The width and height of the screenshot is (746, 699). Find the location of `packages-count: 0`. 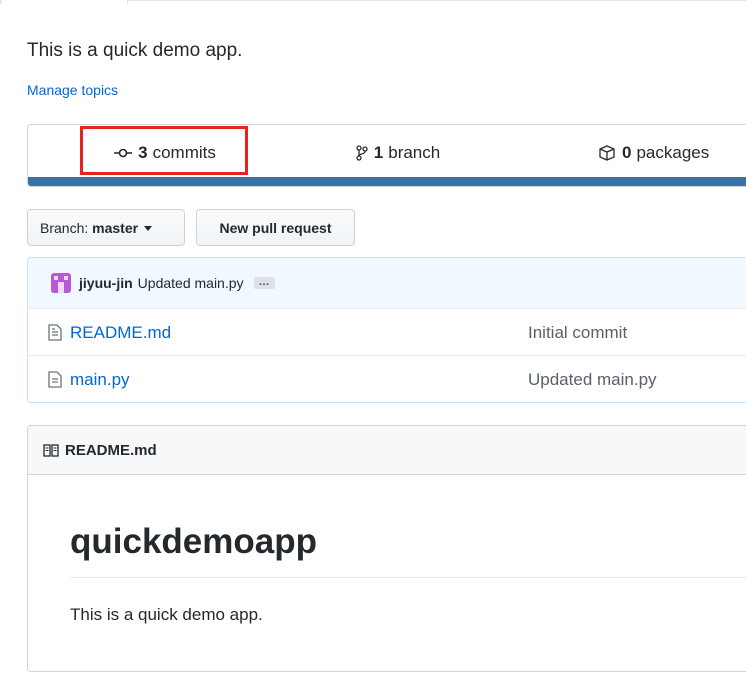

packages-count: 0 is located at coordinates (627, 152).